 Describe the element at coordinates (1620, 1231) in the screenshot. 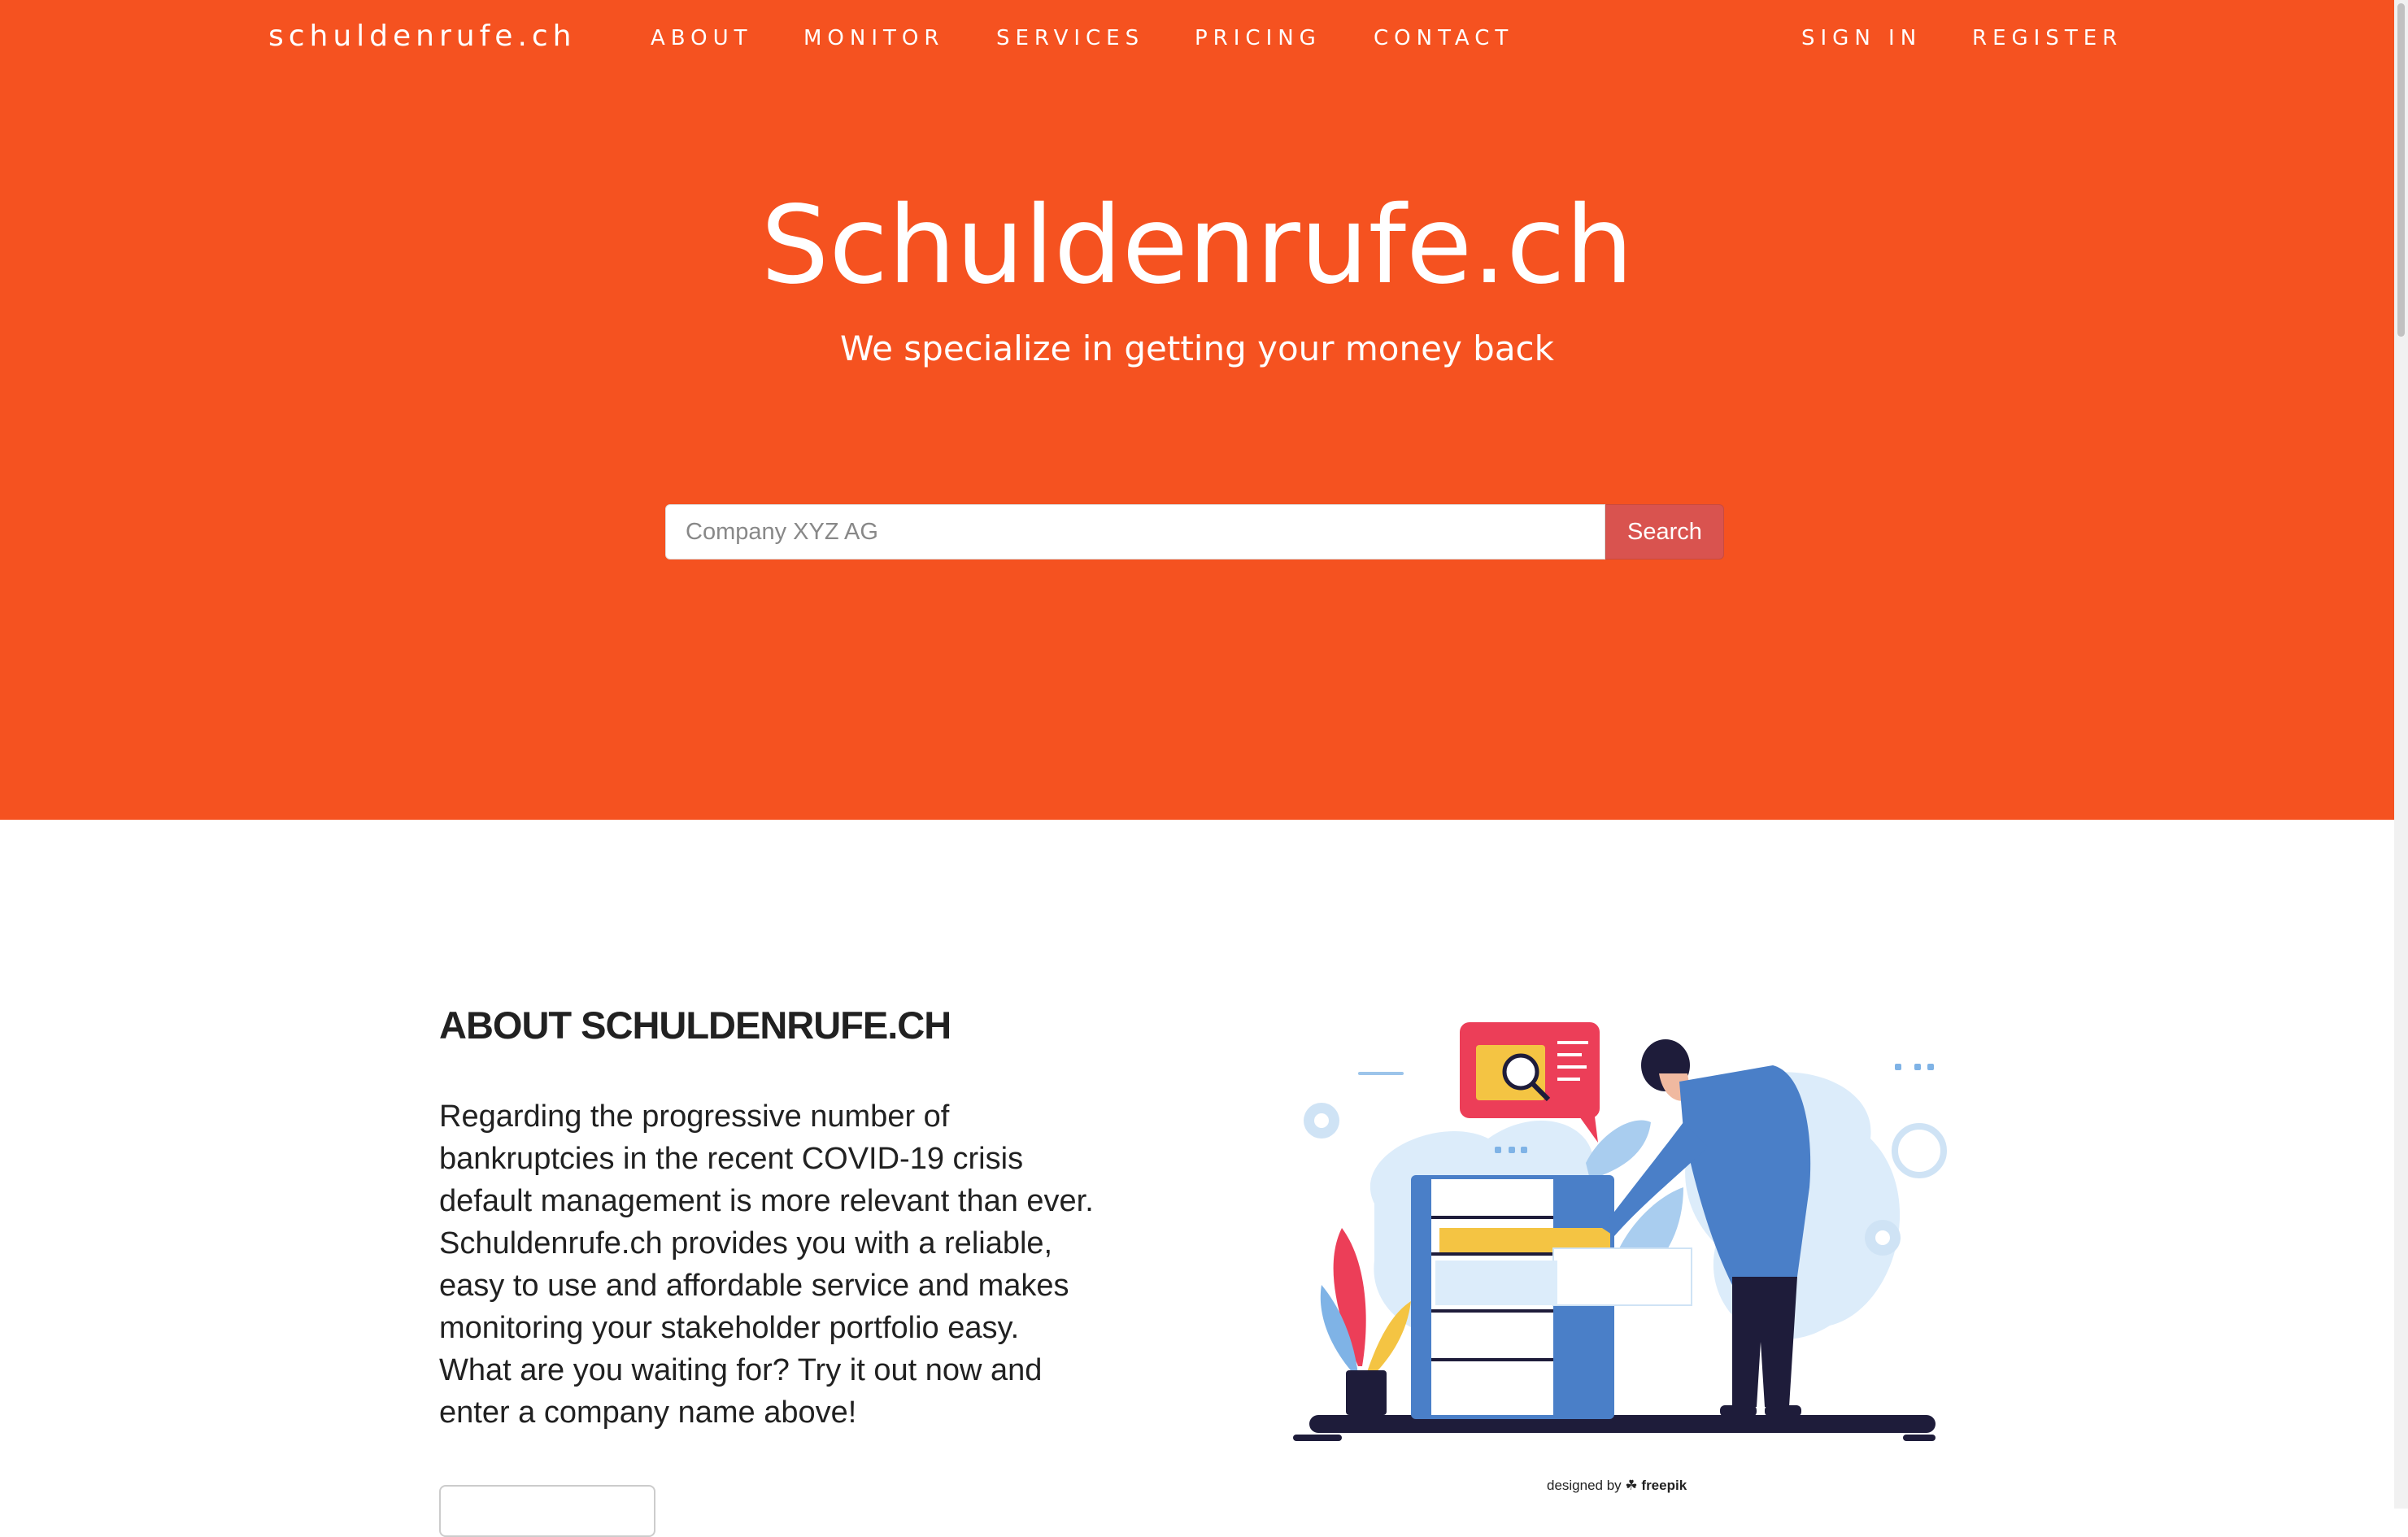

I see `person-searching-files-illustration` at that location.